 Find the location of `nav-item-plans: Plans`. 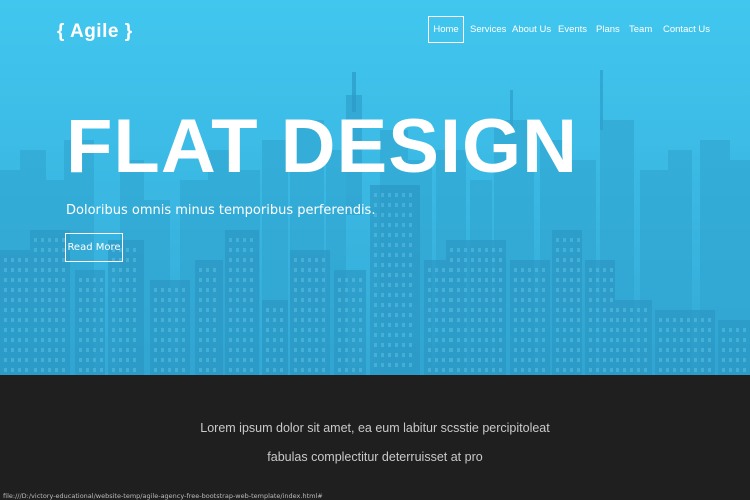

nav-item-plans: Plans is located at coordinates (608, 29).